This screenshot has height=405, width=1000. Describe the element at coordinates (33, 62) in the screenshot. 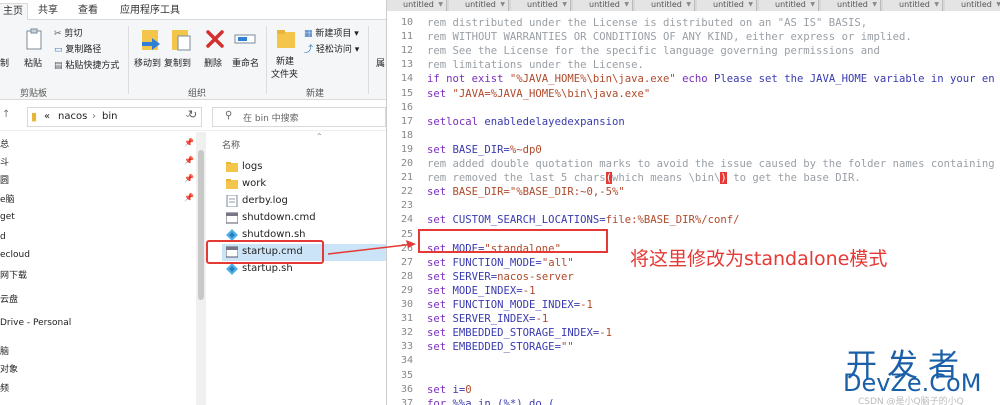

I see `paste-button: 粘贴` at that location.